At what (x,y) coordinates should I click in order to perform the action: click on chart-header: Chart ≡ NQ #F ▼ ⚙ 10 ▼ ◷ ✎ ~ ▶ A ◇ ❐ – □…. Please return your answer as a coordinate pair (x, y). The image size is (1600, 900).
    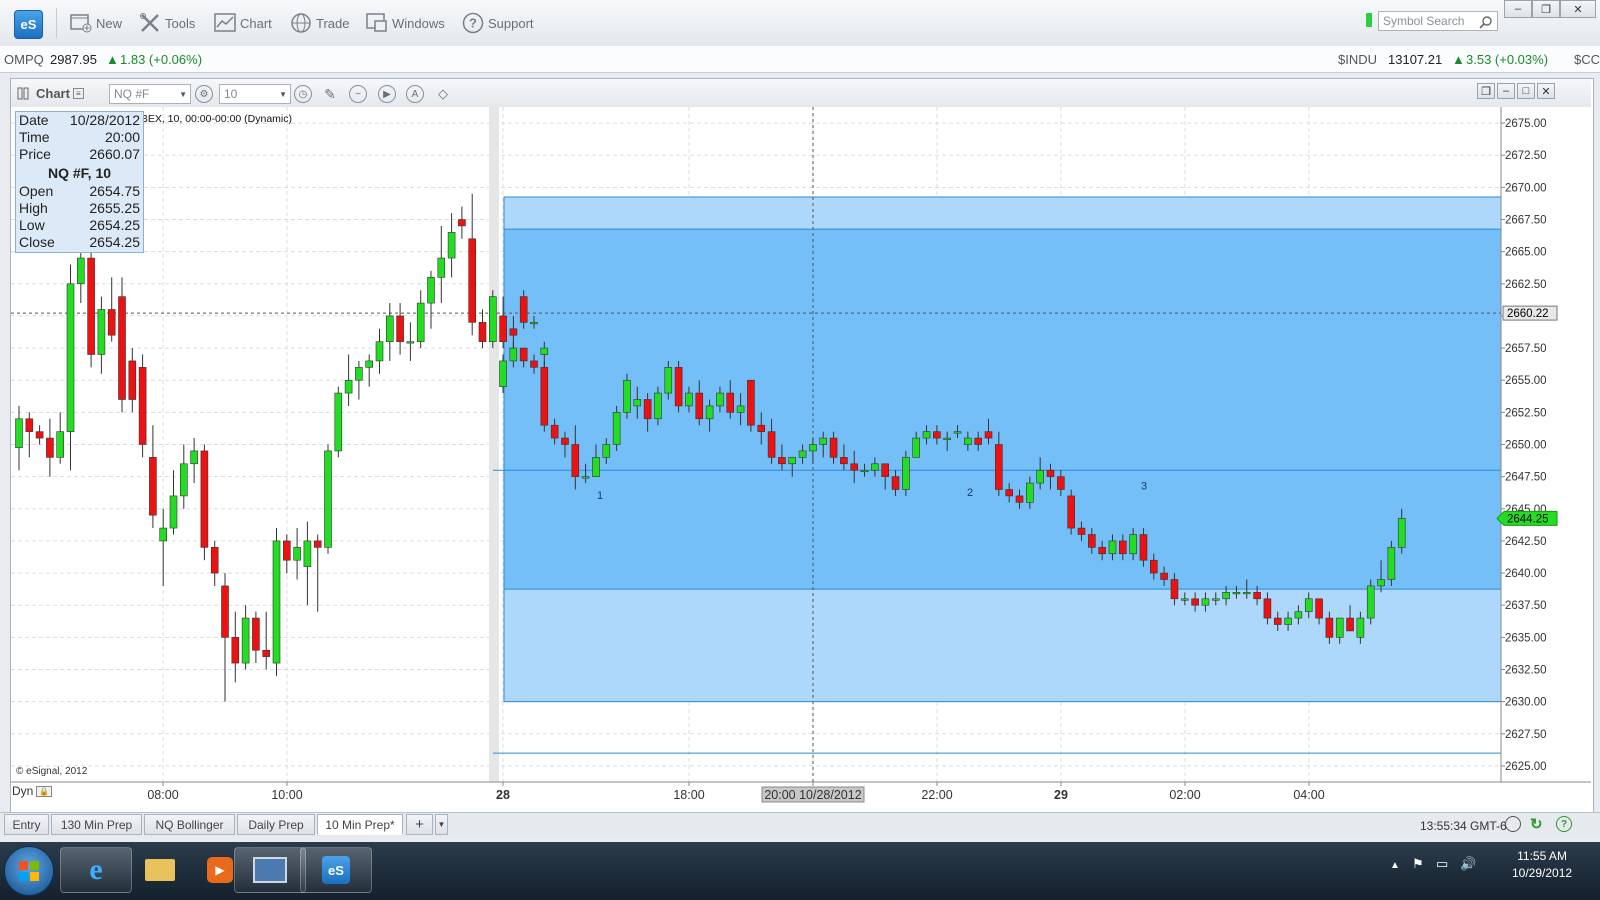
    Looking at the image, I should click on (801, 93).